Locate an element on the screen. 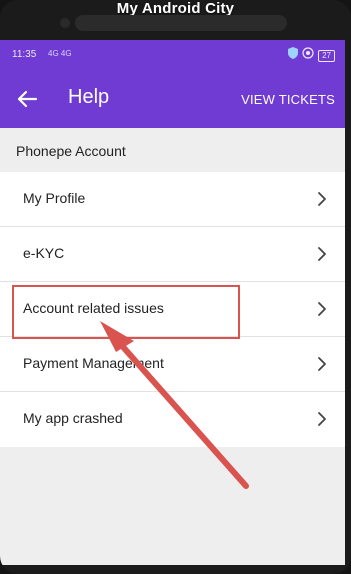  list-item-my-profile: My Profile is located at coordinates (172, 199).